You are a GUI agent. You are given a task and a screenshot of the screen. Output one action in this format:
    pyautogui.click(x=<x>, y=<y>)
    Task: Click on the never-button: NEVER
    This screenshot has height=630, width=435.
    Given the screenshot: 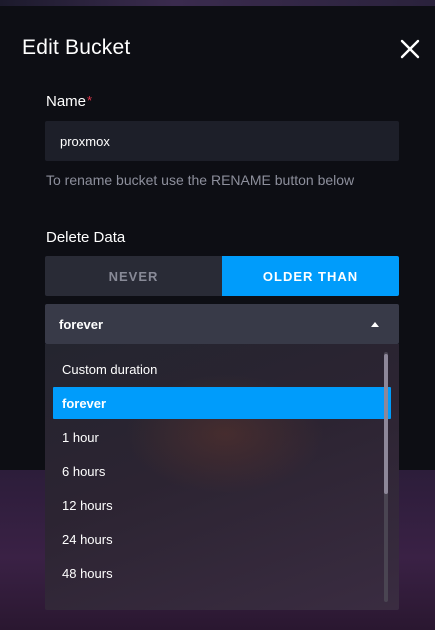 What is the action you would take?
    pyautogui.click(x=133, y=276)
    